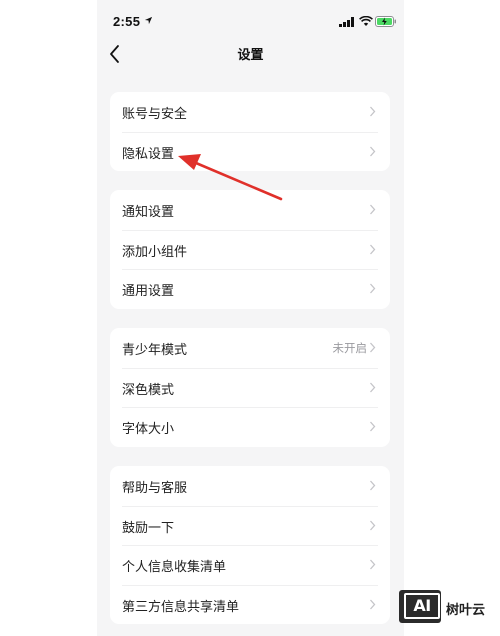  Describe the element at coordinates (350, 348) in the screenshot. I see `teen-mode-status: 未开启` at that location.